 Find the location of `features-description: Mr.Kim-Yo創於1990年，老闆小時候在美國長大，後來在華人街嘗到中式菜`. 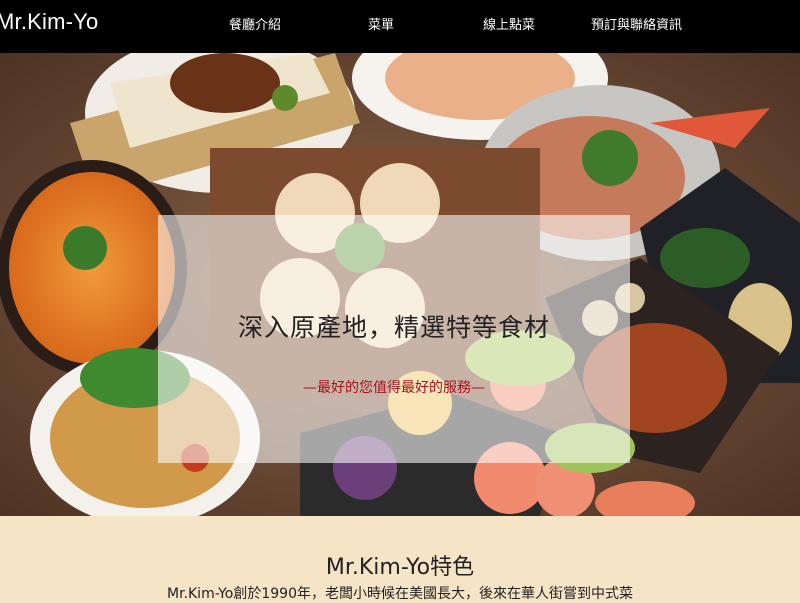

features-description: Mr.Kim-Yo創於1990年，老闆小時候在美國長大，後來在華人街嘗到中式菜 is located at coordinates (400, 594).